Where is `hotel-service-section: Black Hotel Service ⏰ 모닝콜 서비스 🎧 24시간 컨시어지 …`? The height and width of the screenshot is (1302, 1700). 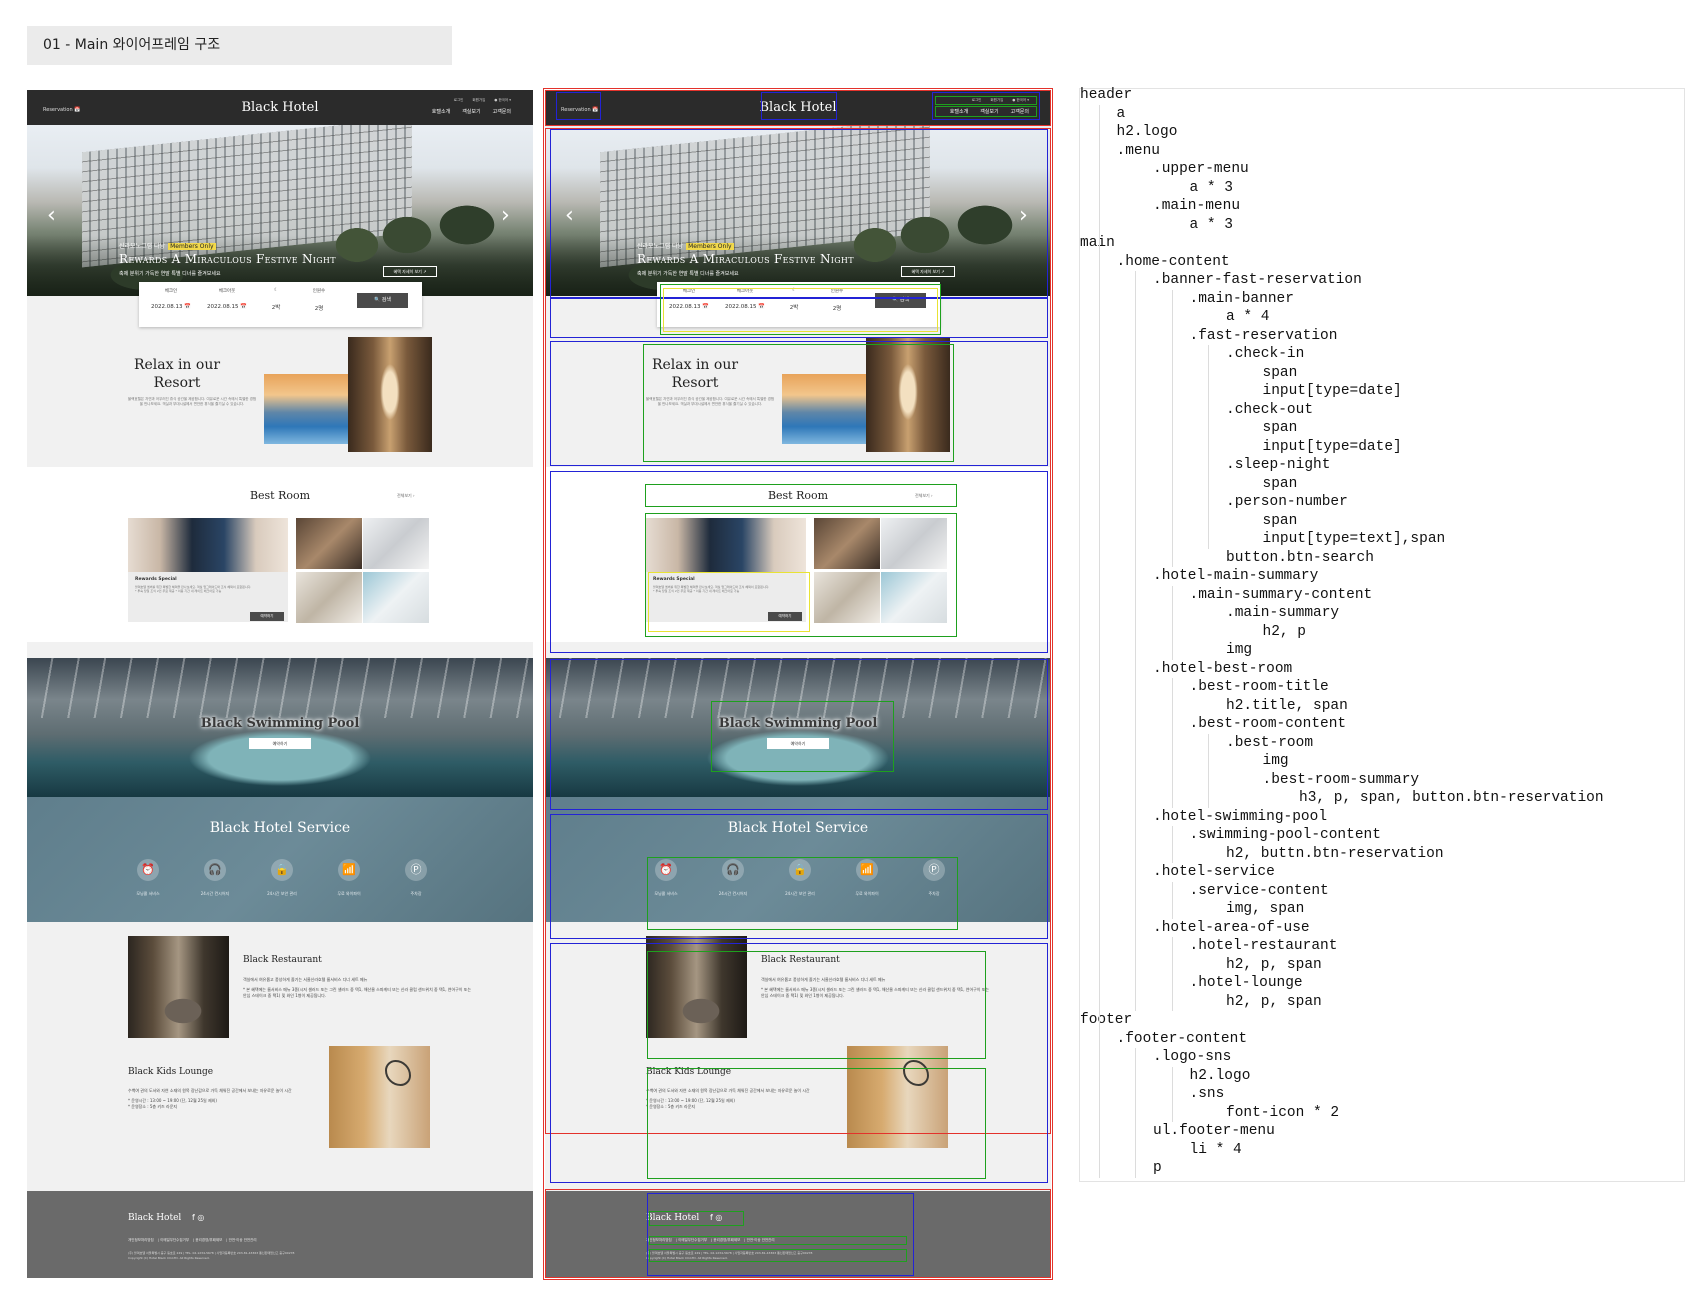
hotel-service-section: Black Hotel Service ⏰ 모닝콜 서비스 🎧 24시간 컨시어지 … is located at coordinates (280, 859).